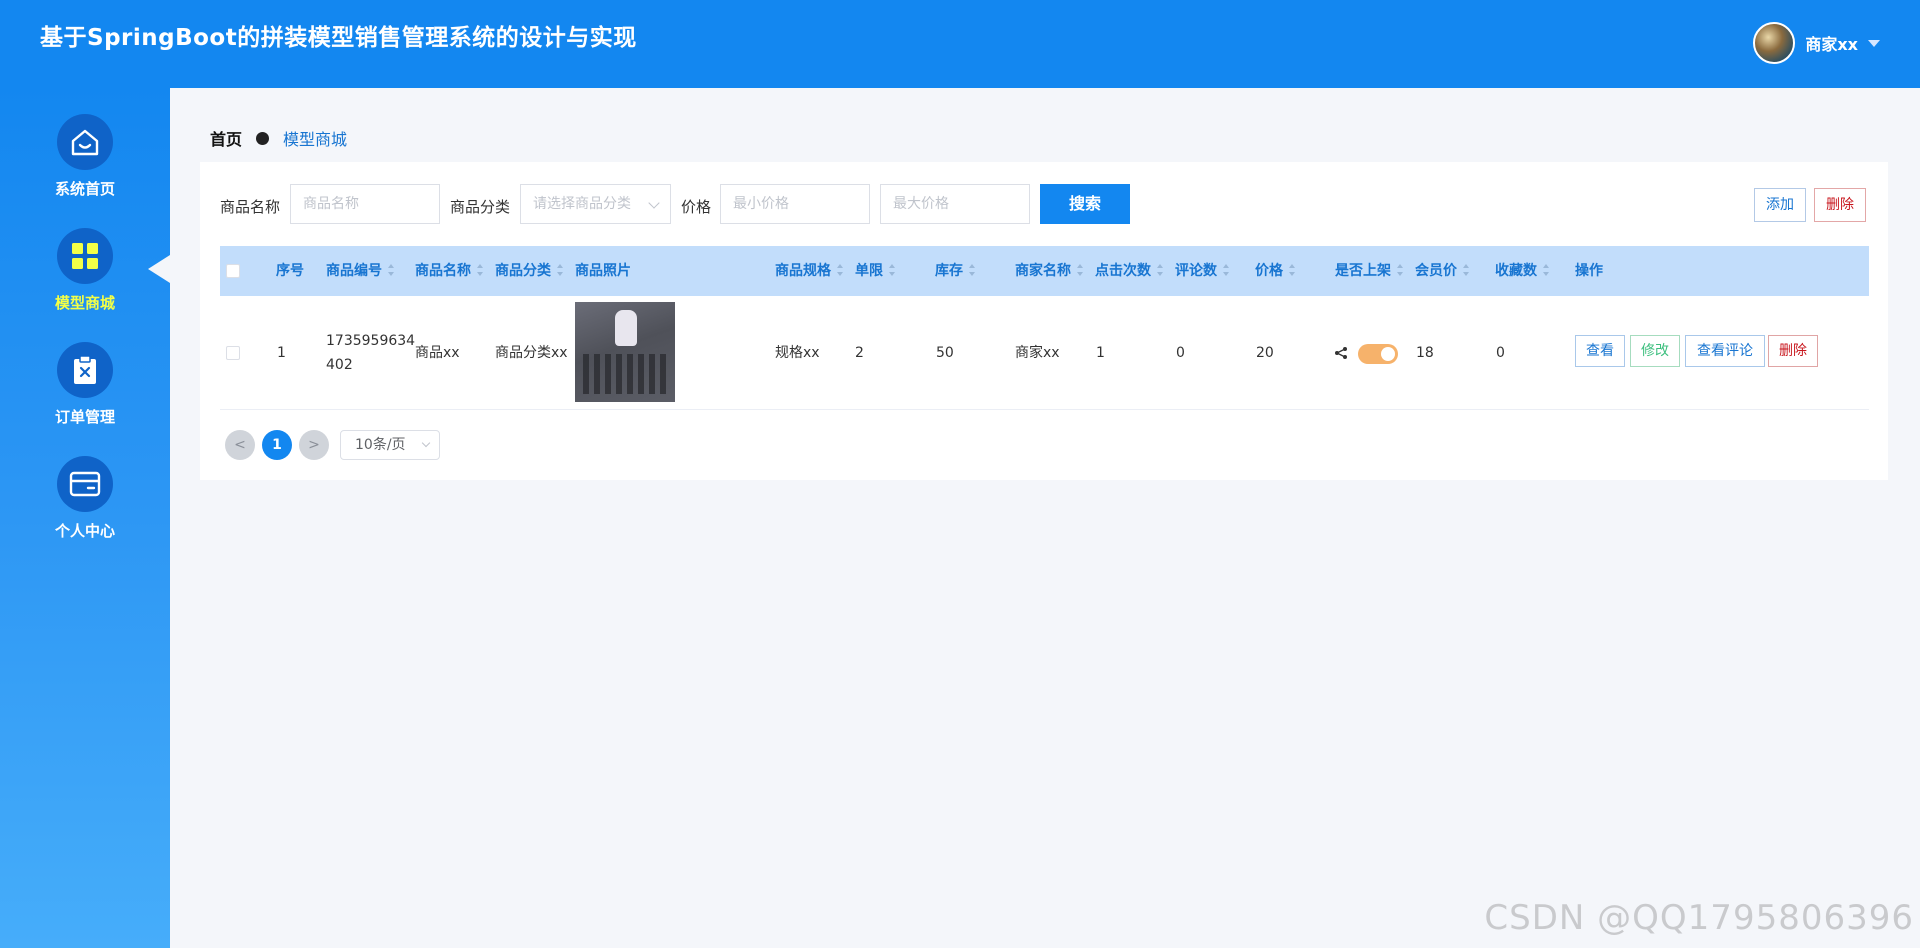 This screenshot has height=948, width=1920. I want to click on sidebar-item-orders: 订单管理, so click(85, 384).